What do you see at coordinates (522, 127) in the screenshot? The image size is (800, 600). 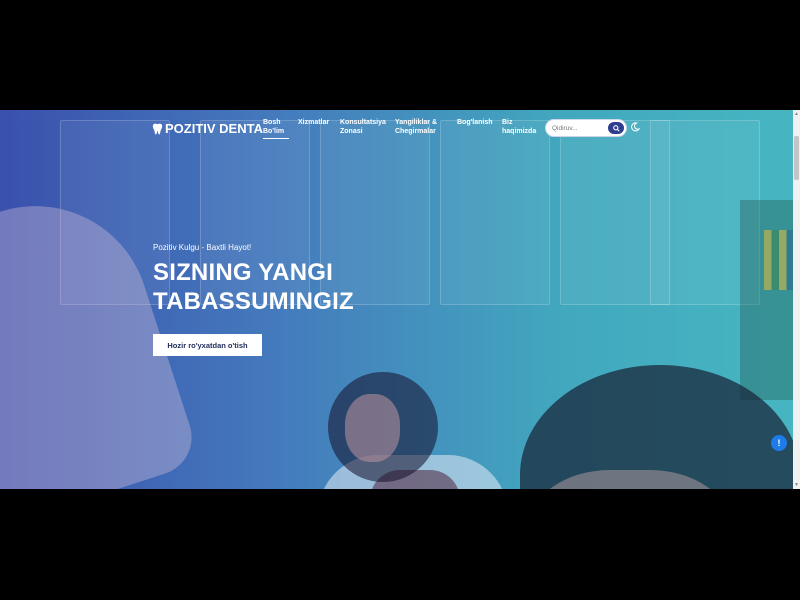 I see `nav-item-about: Biz haqimizda` at bounding box center [522, 127].